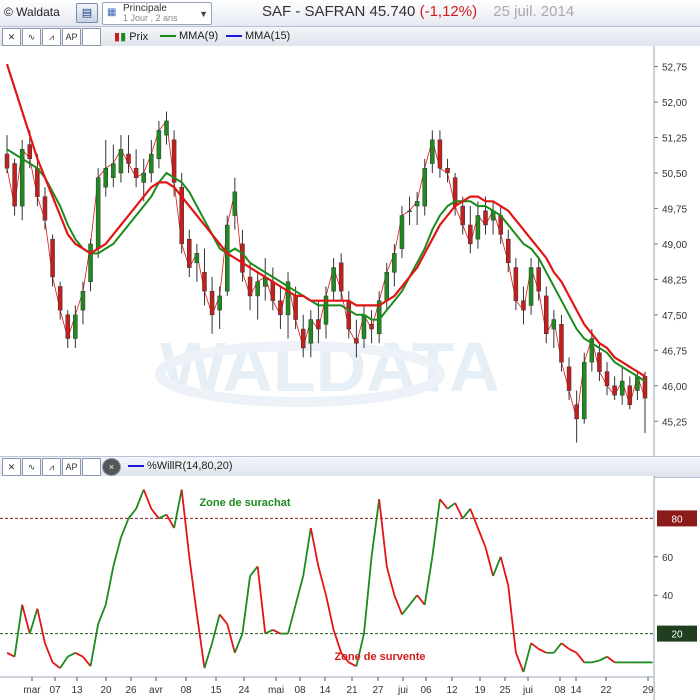 The width and height of the screenshot is (700, 700). Describe the element at coordinates (77, 690) in the screenshot. I see `x-tick-label: 13` at that location.